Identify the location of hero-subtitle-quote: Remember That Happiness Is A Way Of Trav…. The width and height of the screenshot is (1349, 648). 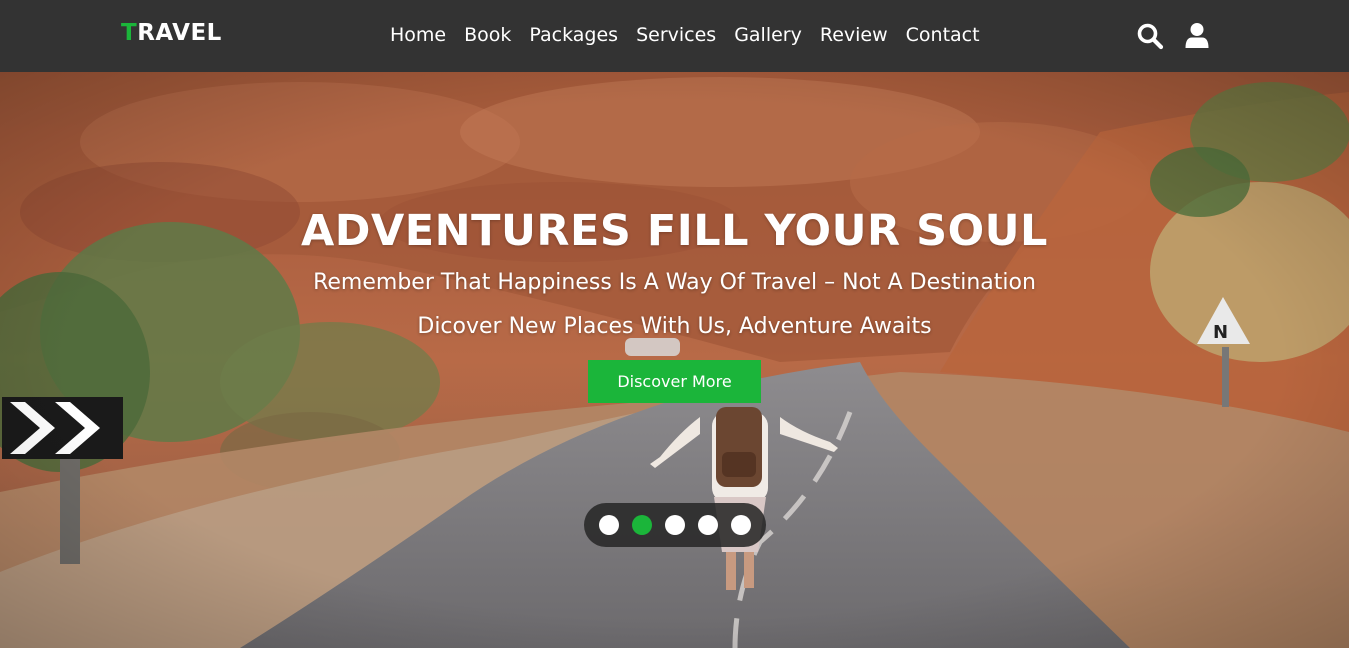
(674, 282).